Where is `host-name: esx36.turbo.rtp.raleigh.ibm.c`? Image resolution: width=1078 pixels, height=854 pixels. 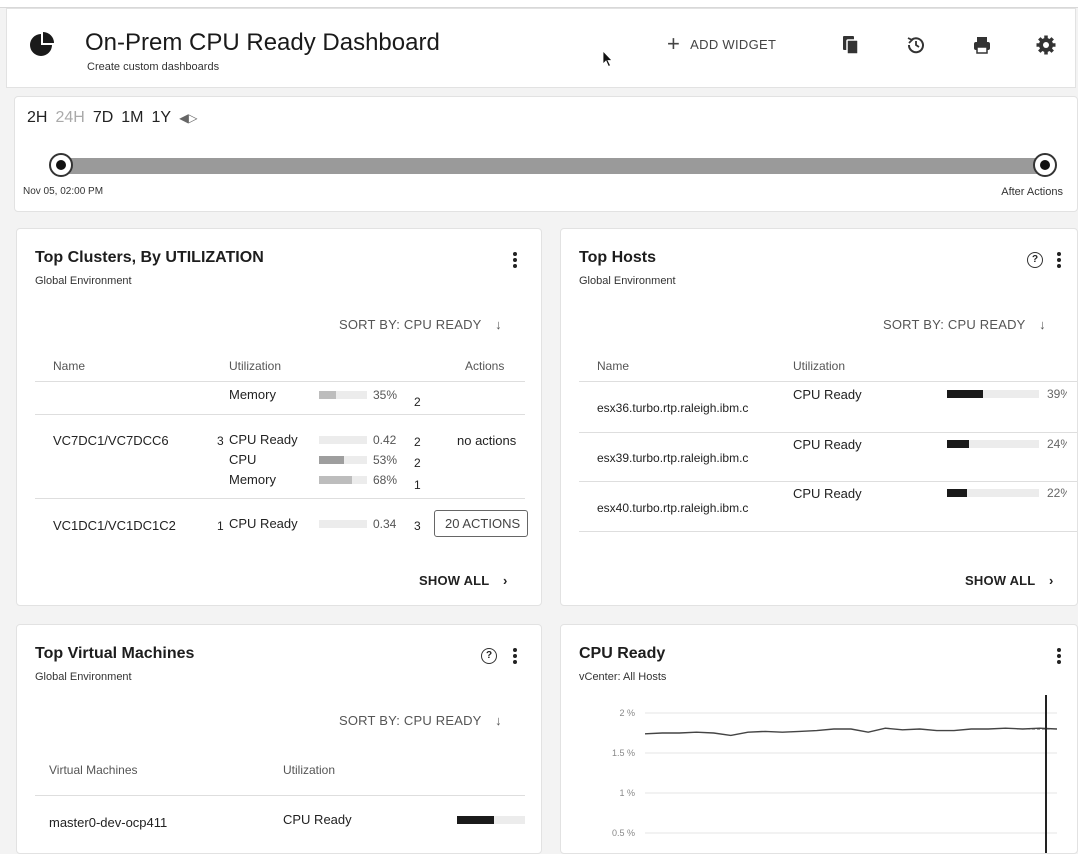
host-name: esx36.turbo.rtp.raleigh.ibm.c is located at coordinates (673, 408).